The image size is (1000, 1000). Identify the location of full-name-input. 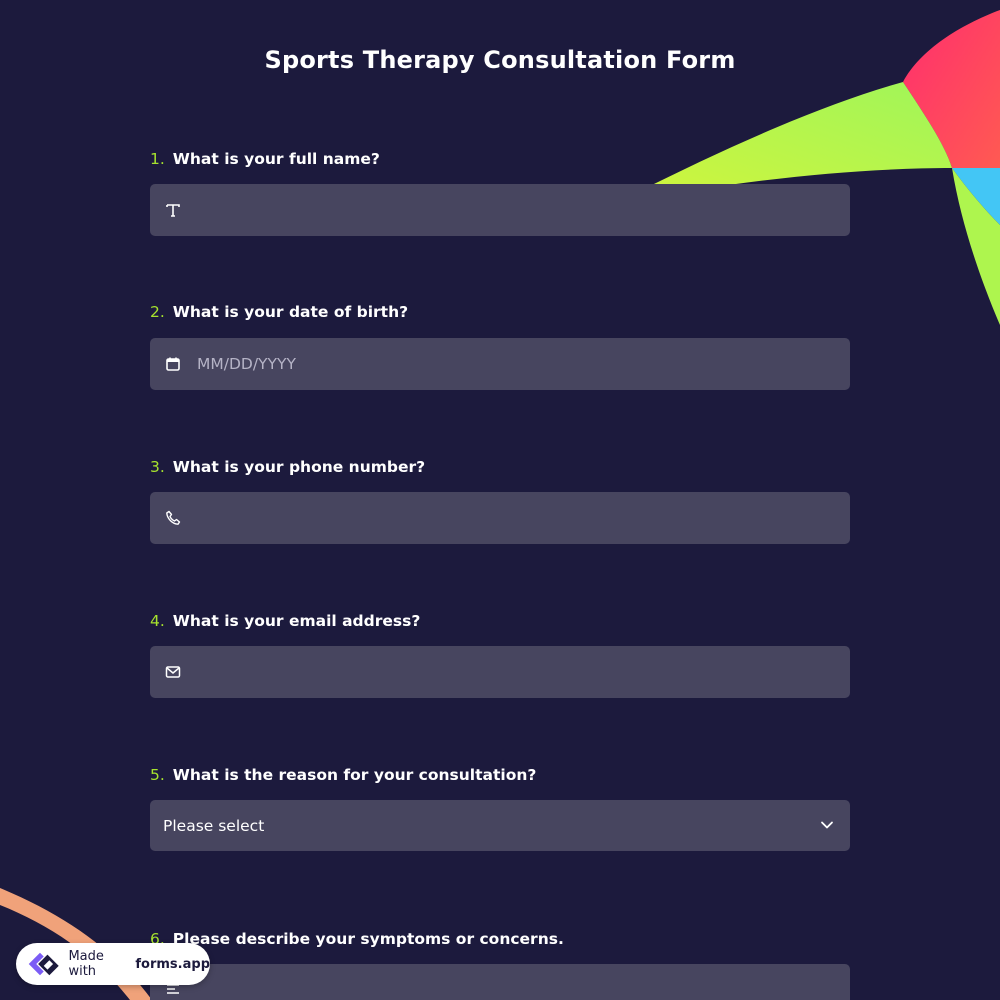
(500, 210).